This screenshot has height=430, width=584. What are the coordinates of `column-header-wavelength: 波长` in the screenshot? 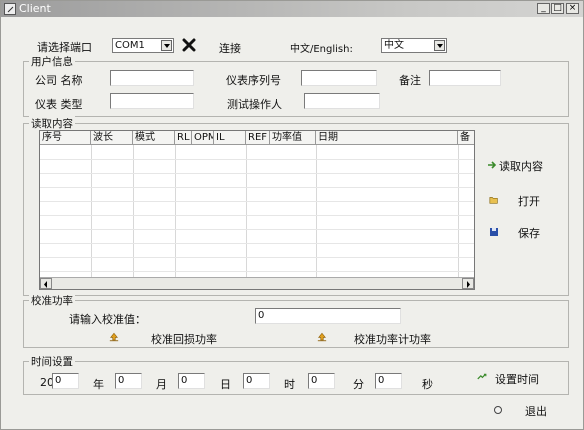 It's located at (112, 137).